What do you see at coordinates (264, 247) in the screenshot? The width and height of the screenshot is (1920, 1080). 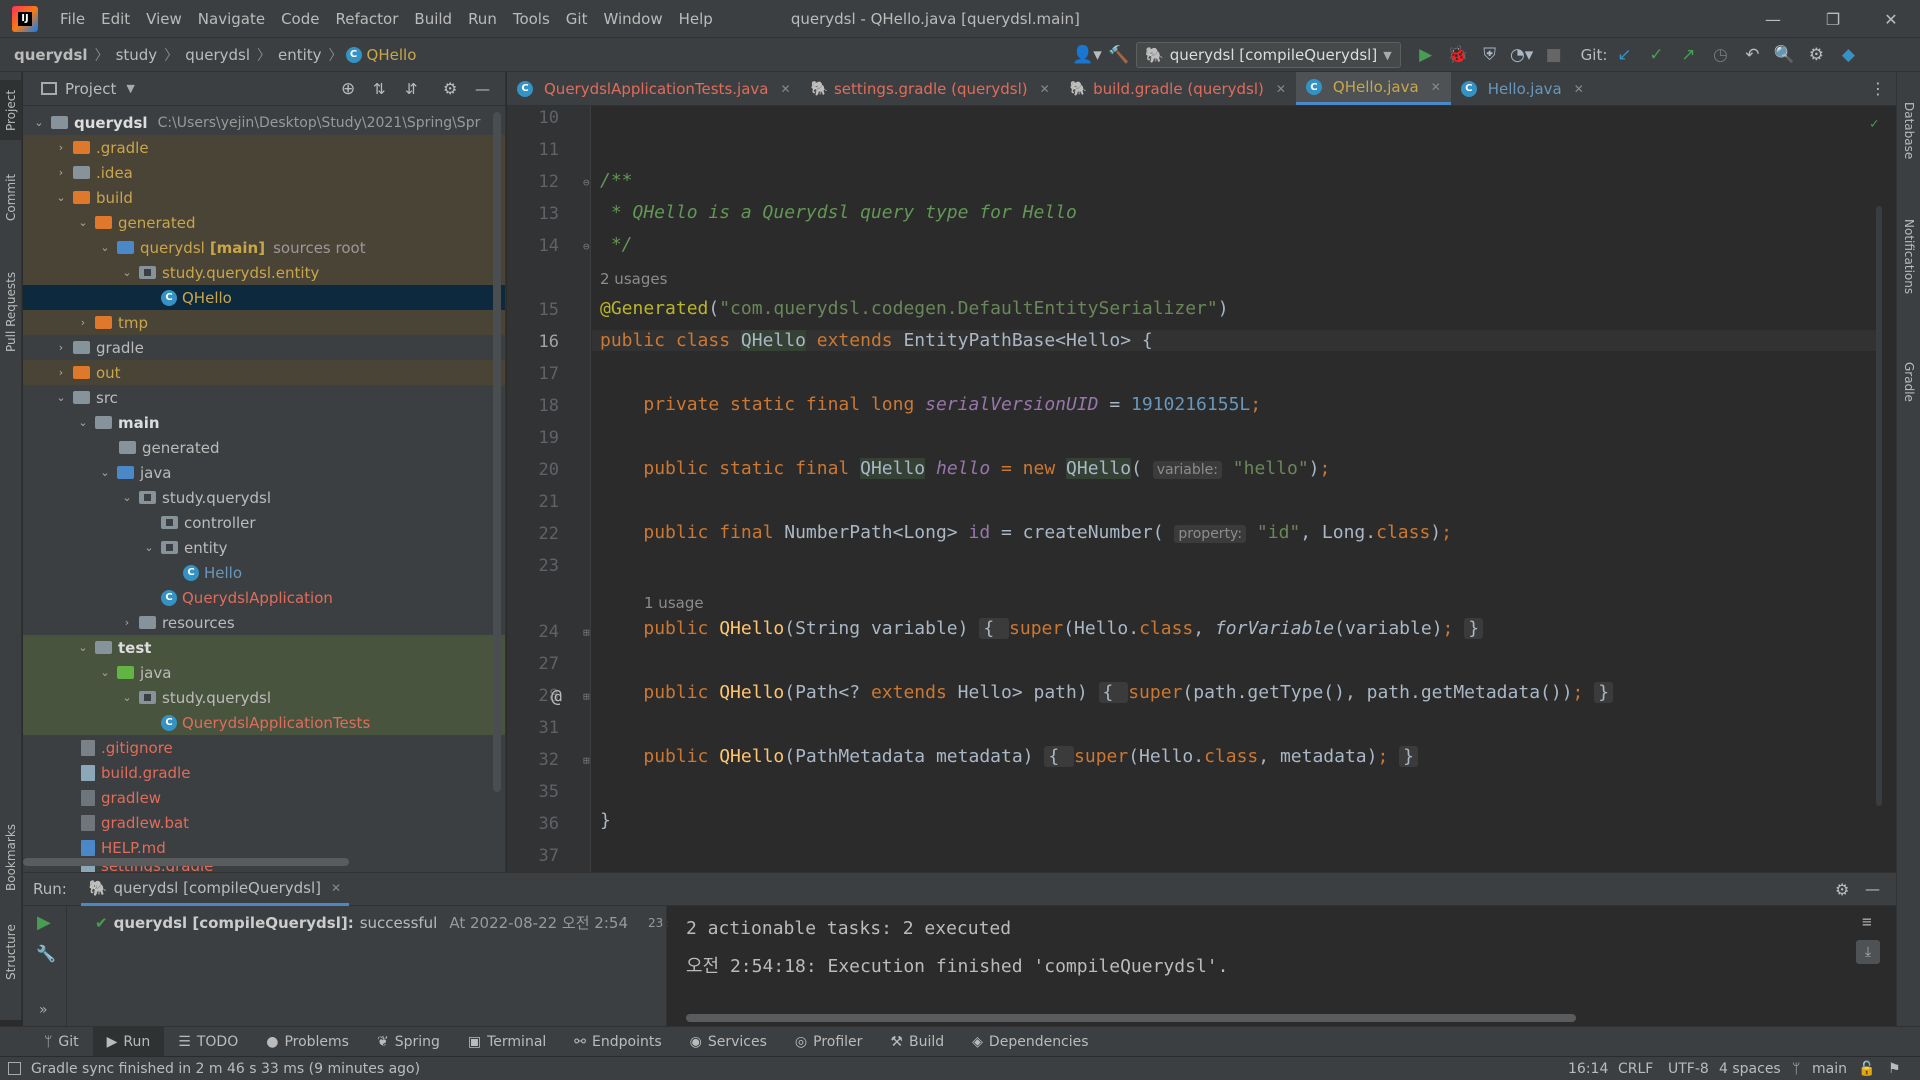 I see `tree-item: ⌄ querydsl [main] sources root` at bounding box center [264, 247].